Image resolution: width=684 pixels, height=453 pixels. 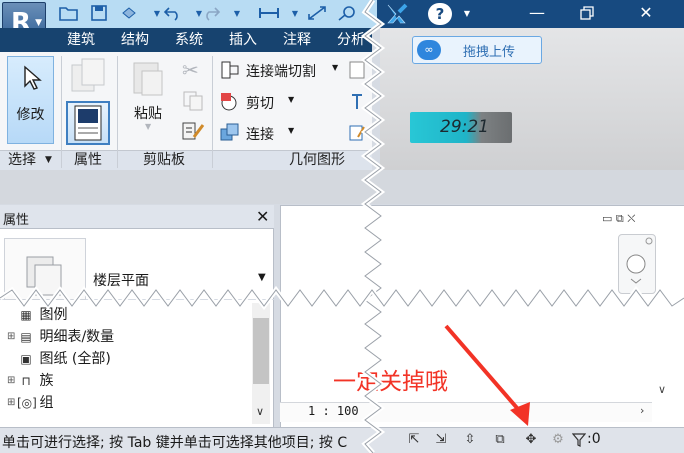 I want to click on type-properties-icon, so click(x=88, y=77).